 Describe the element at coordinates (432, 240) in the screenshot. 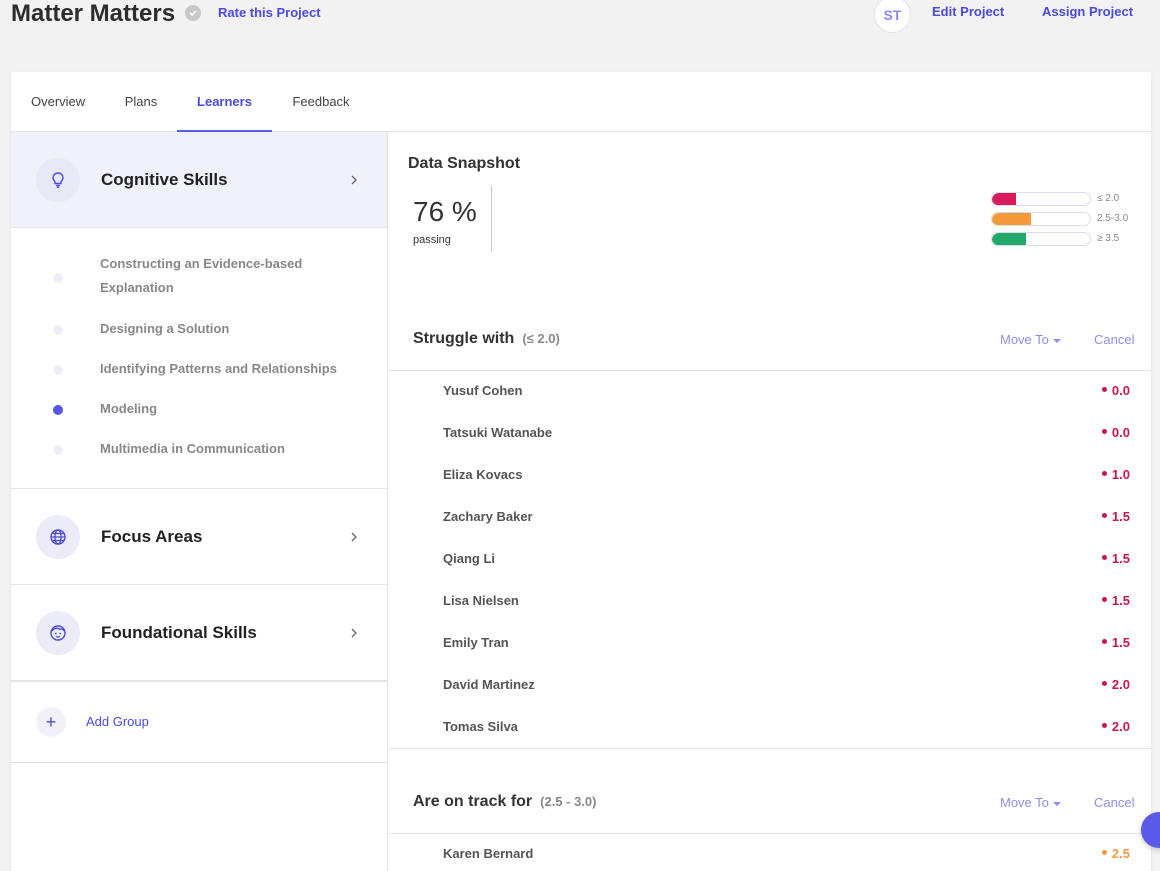

I see `passing-label: passing` at that location.